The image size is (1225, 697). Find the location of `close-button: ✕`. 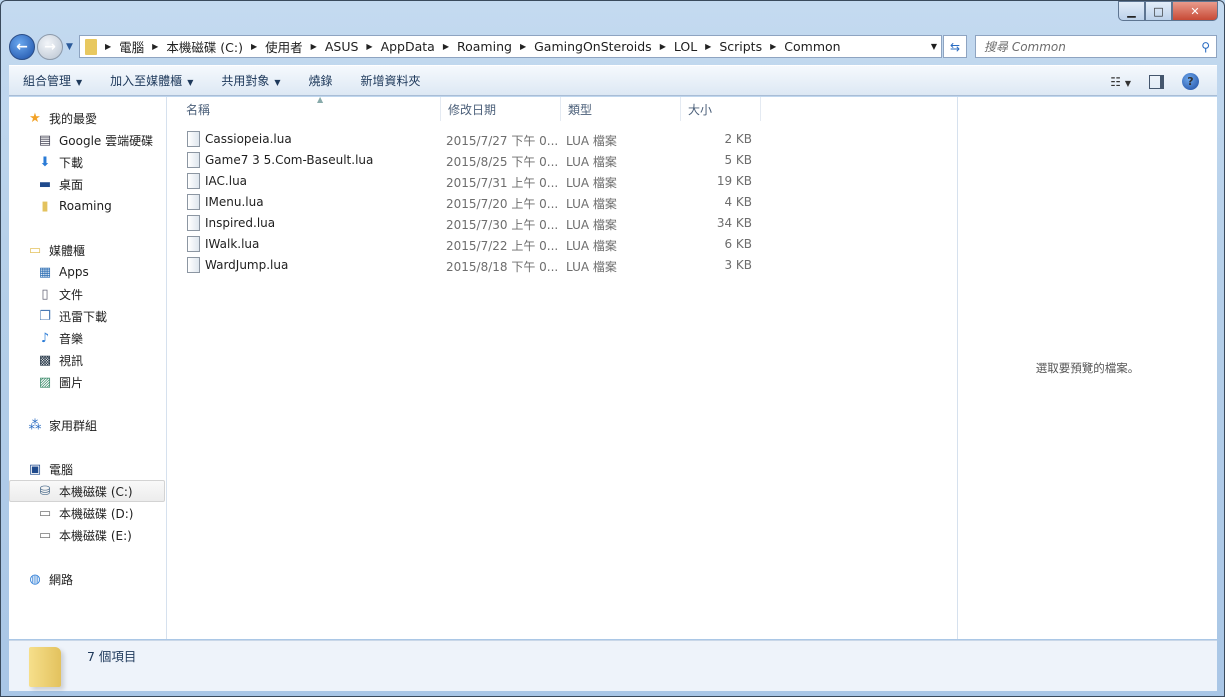

close-button: ✕ is located at coordinates (1195, 11).